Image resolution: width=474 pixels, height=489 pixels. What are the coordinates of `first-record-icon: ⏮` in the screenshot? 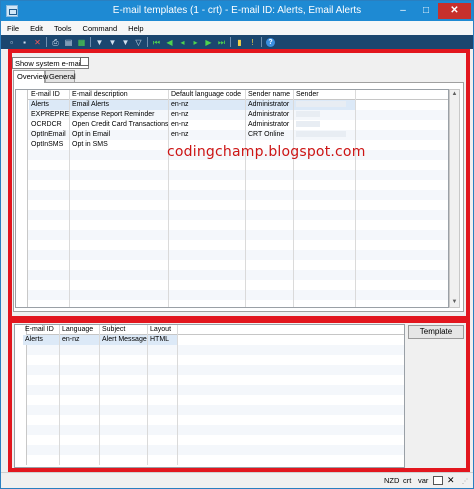 It's located at (156, 42).